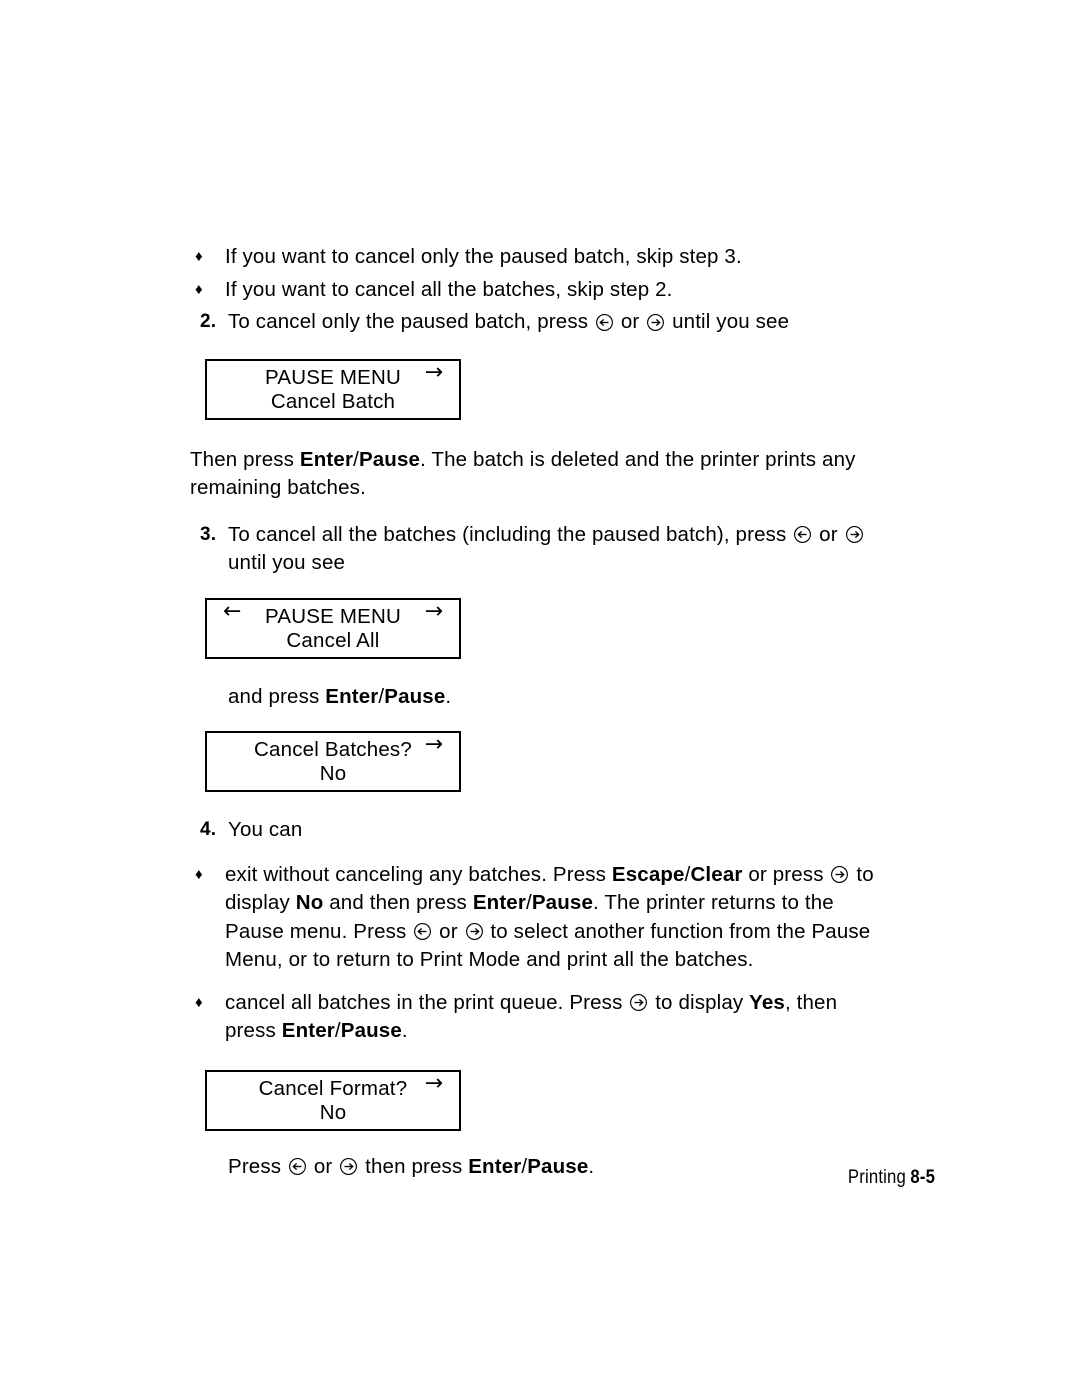  Describe the element at coordinates (323, 1166) in the screenshot. I see `text-or: or` at that location.